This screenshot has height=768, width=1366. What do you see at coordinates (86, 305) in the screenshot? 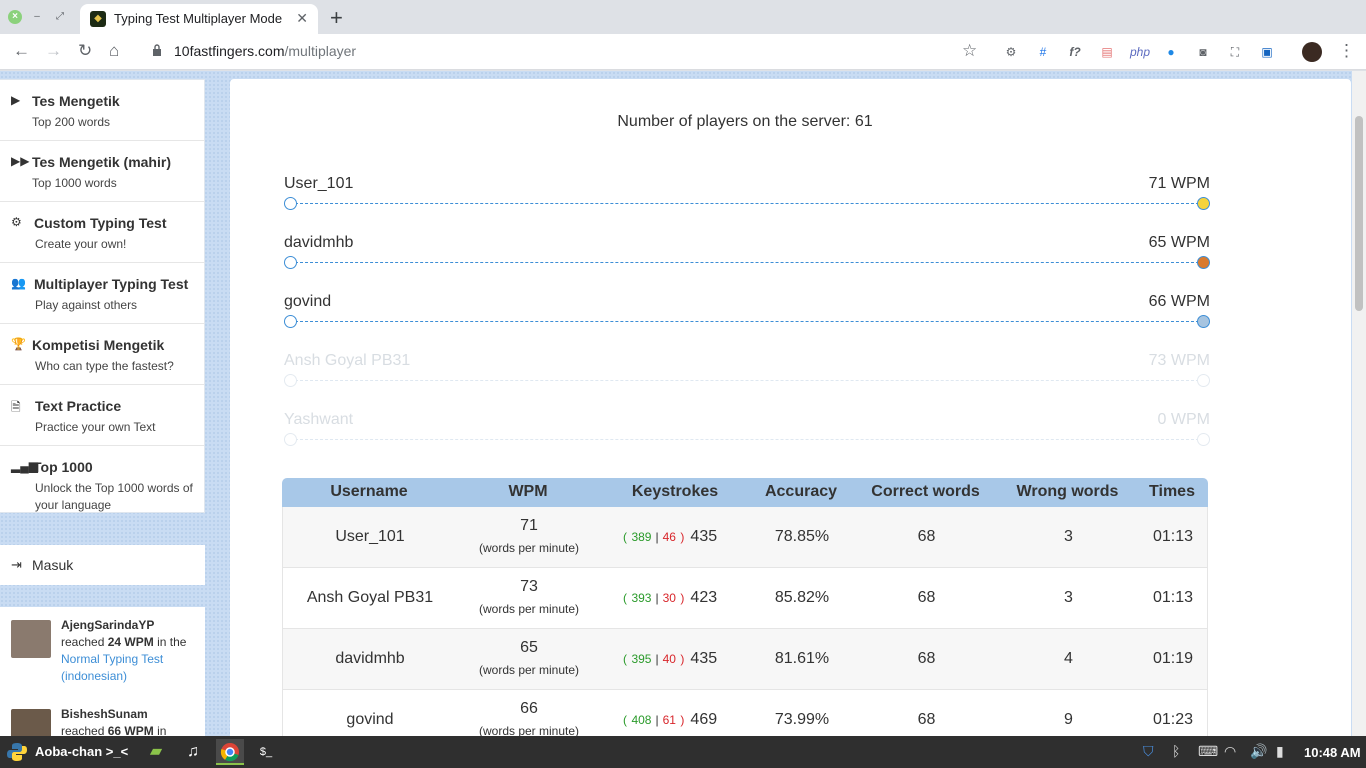
I see `sidebar-item-subtitle: Play against others` at bounding box center [86, 305].